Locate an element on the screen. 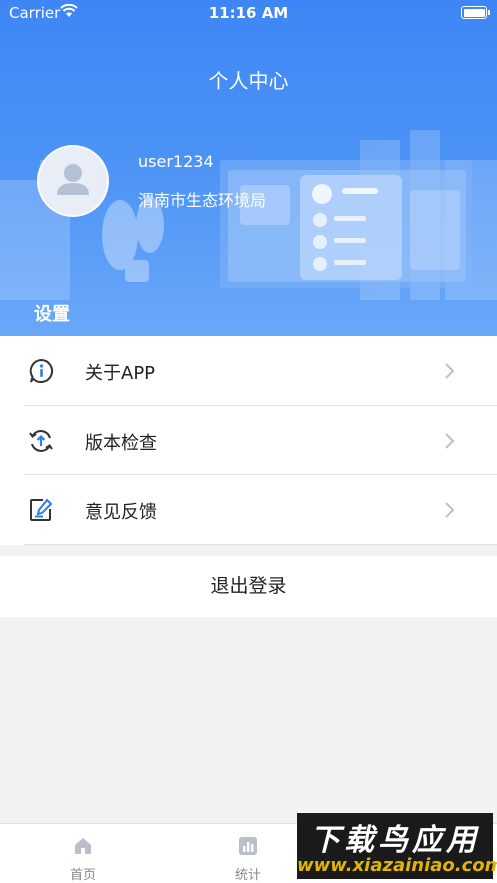  menu-item-about-app: 关于APP is located at coordinates (248, 371).